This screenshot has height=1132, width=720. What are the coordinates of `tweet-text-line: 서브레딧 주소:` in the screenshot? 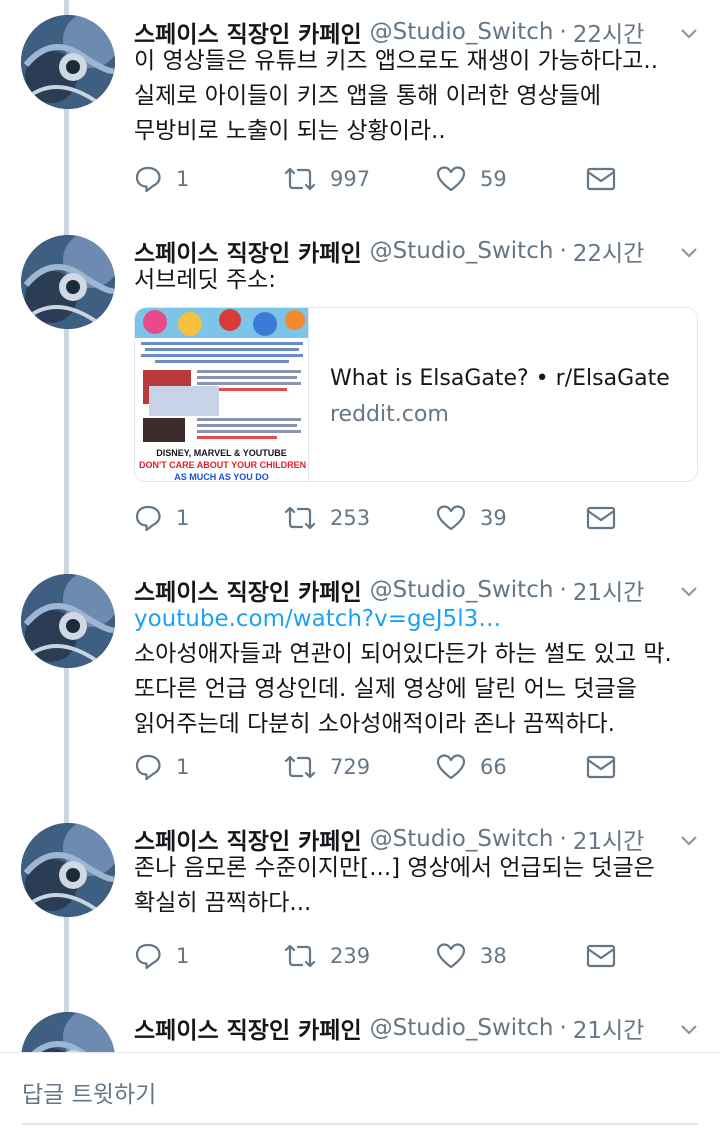 It's located at (205, 280).